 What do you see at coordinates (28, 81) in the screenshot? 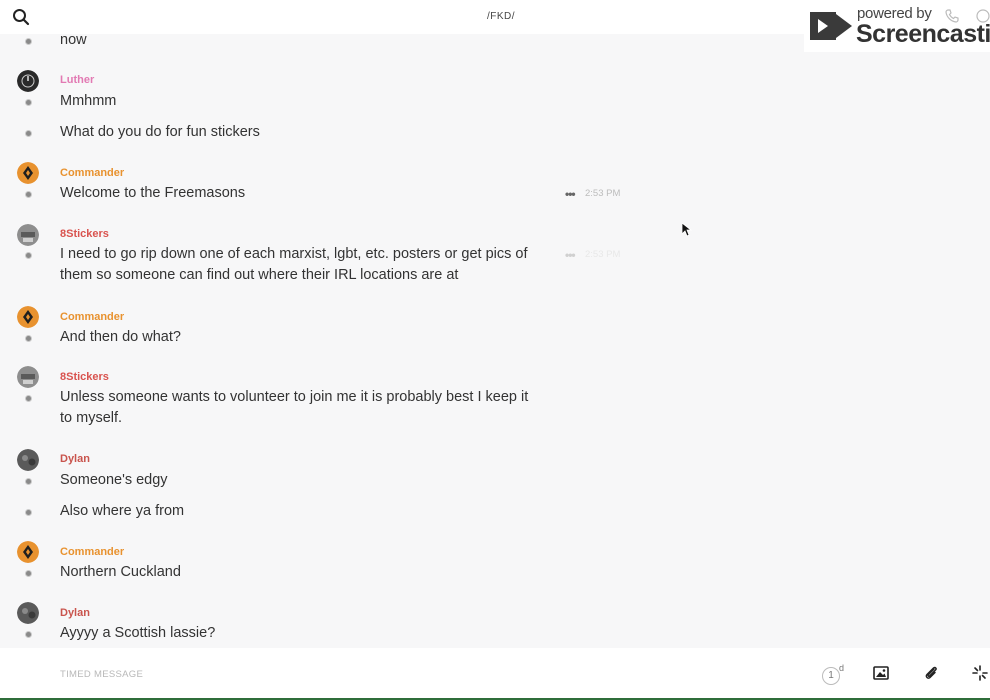
I see `avatar-luther` at bounding box center [28, 81].